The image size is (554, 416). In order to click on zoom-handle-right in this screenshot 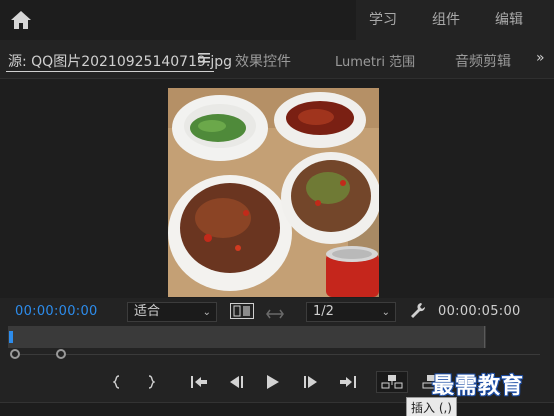, I will do `click(61, 354)`.